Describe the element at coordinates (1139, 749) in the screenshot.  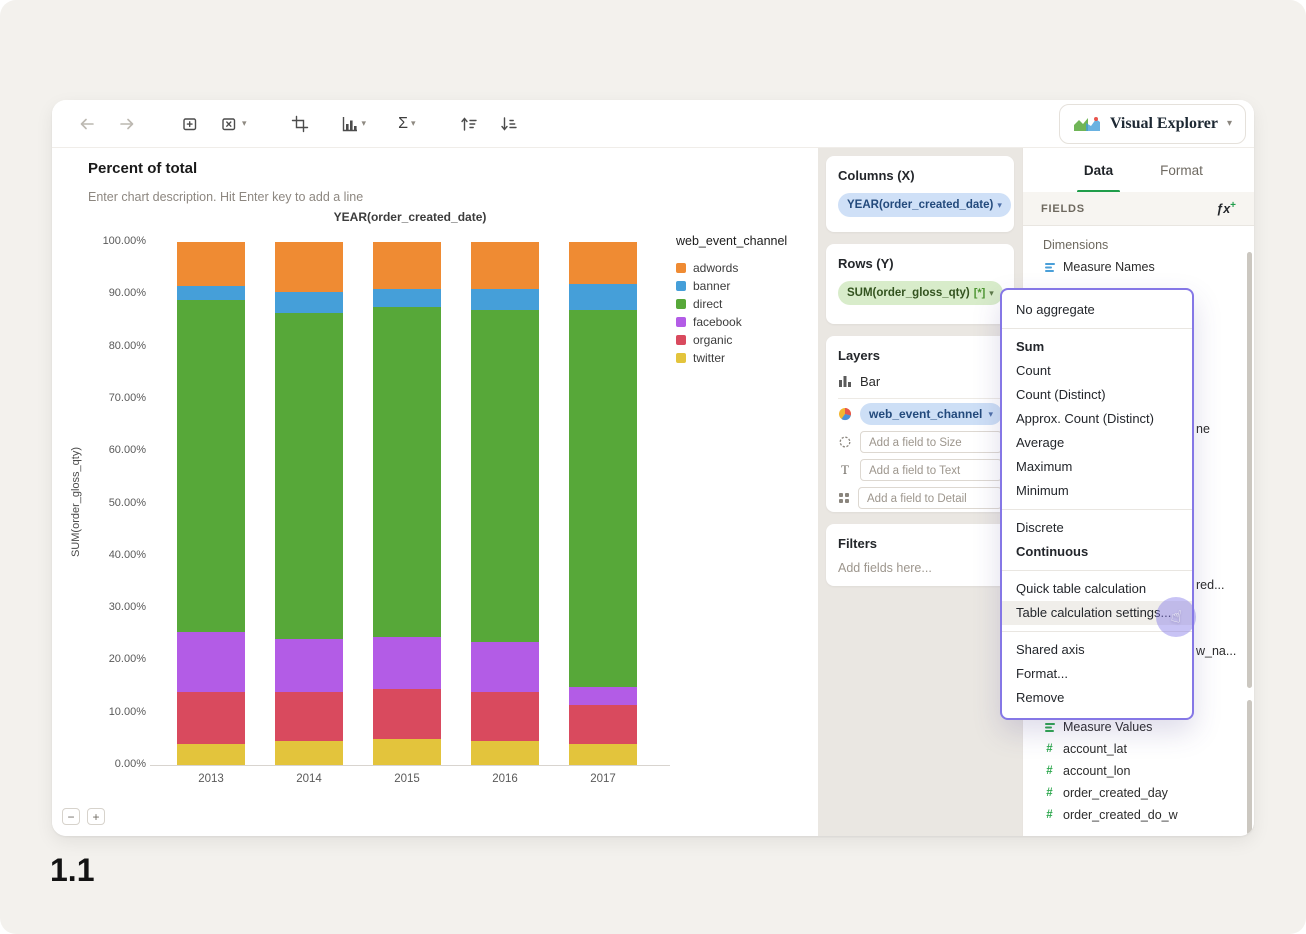
I see `field-item-account-lat: # account_lat` at that location.